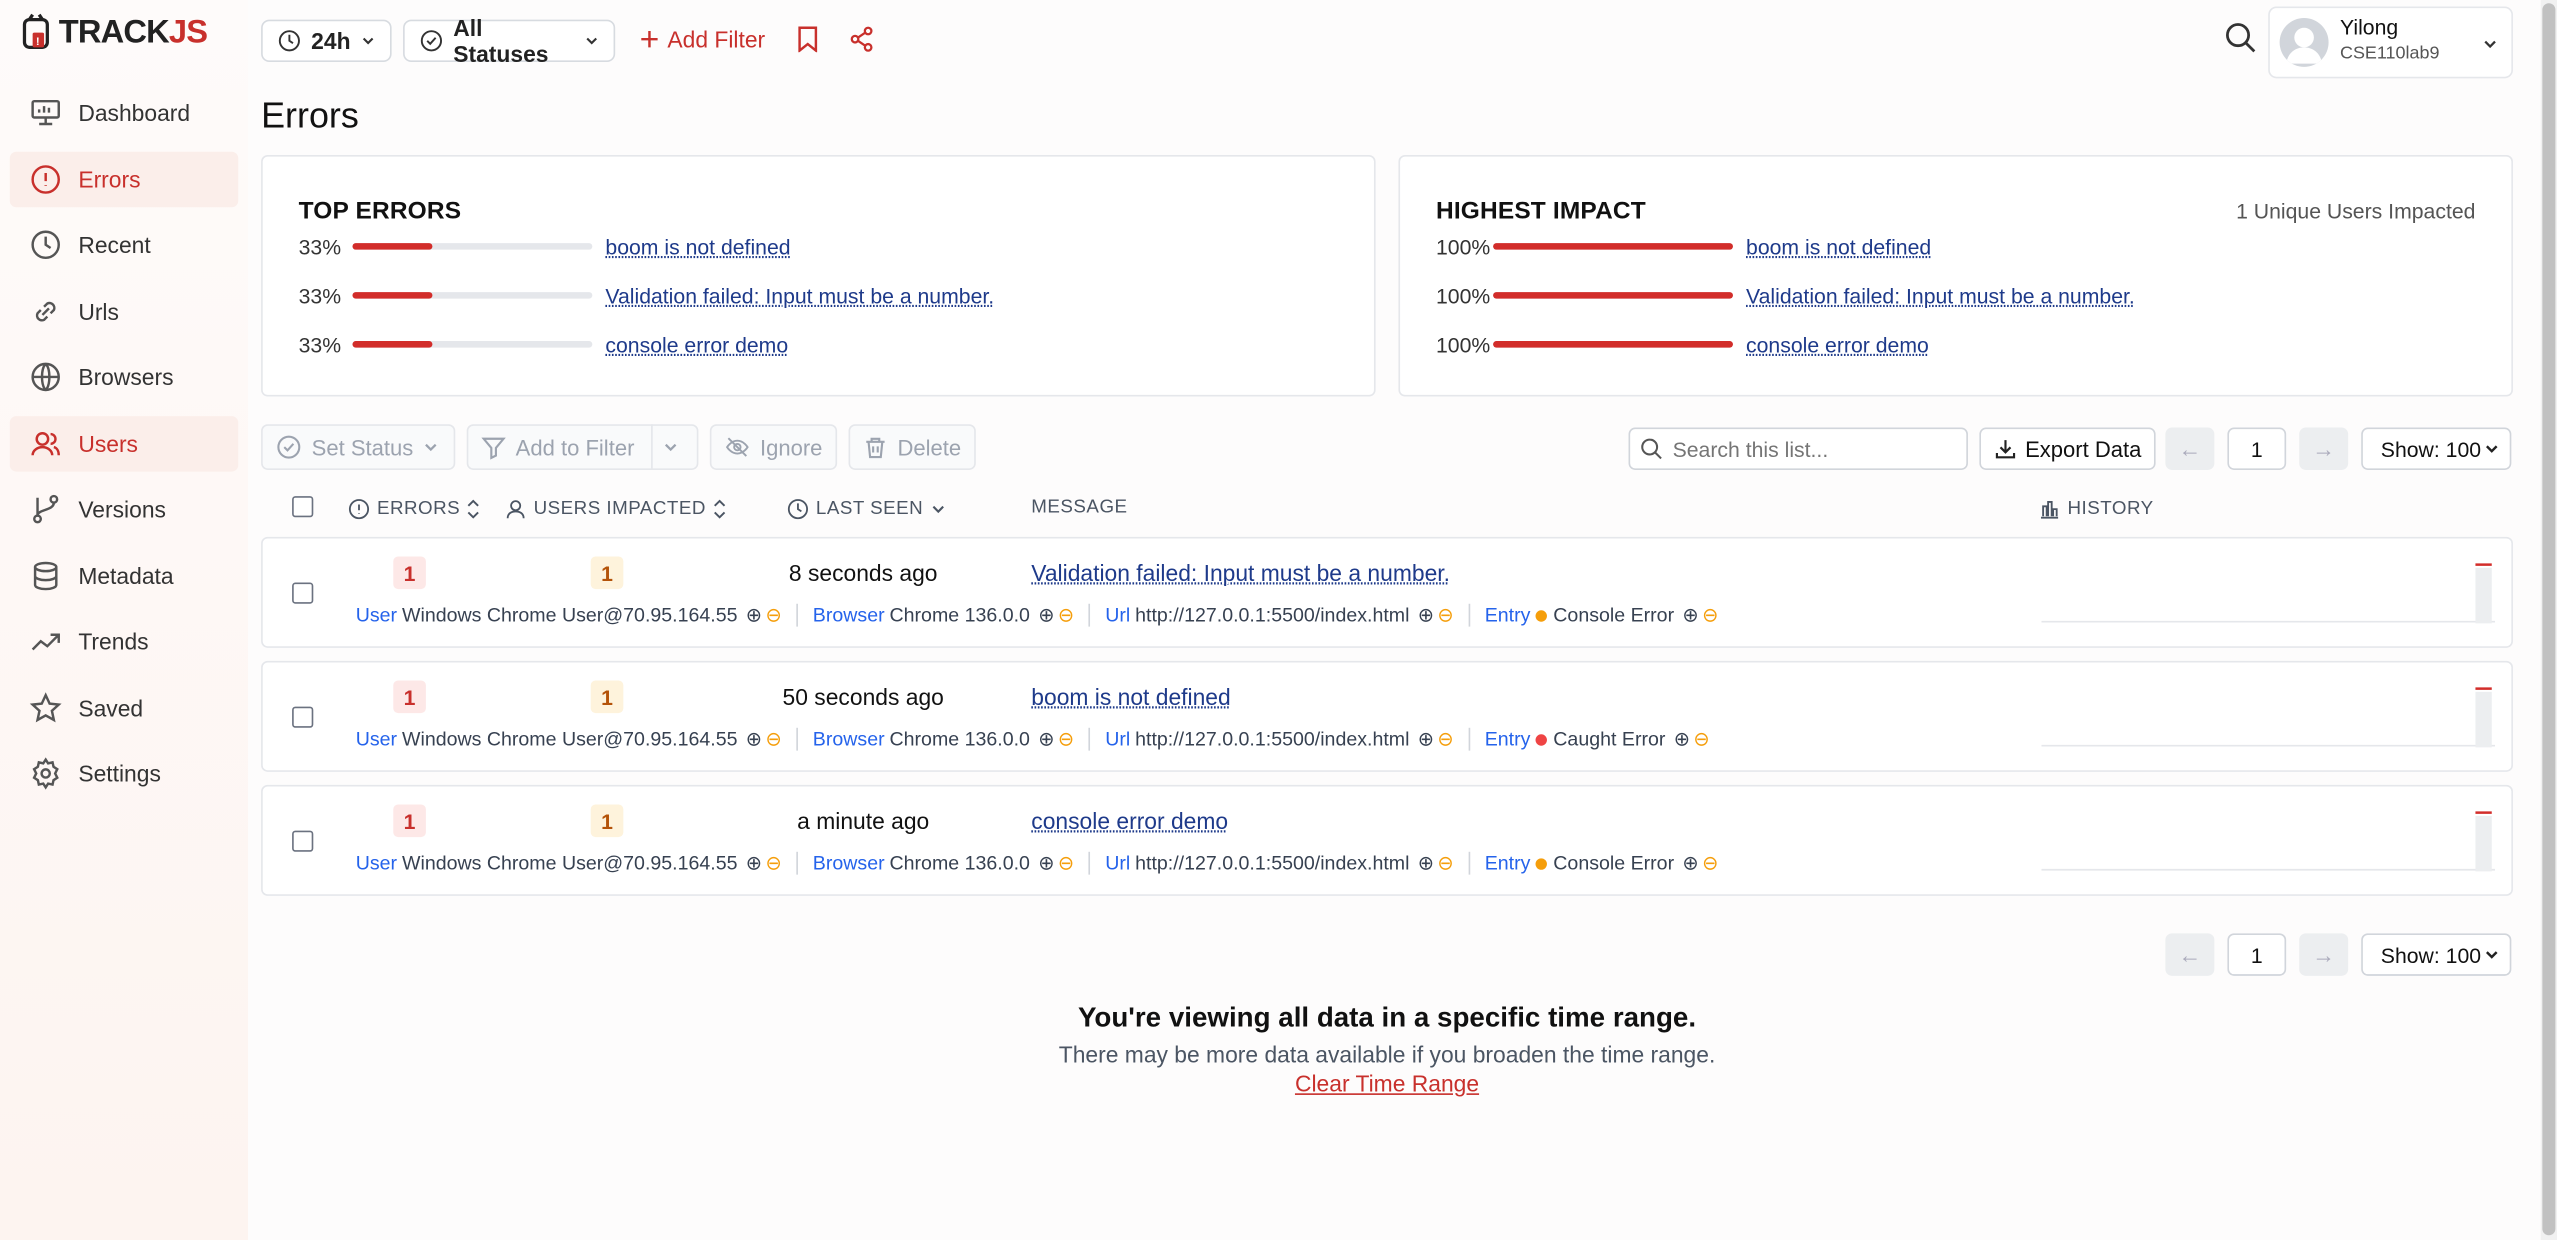 The image size is (2557, 1240). I want to click on header-users-impacted: USERS IMPACTED, so click(614, 509).